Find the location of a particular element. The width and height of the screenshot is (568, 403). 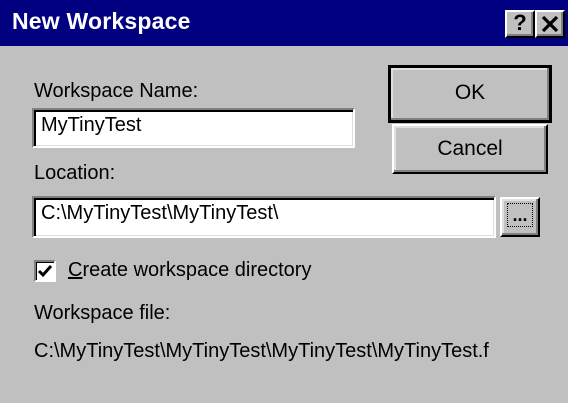

location-label: Location: is located at coordinates (75, 173).